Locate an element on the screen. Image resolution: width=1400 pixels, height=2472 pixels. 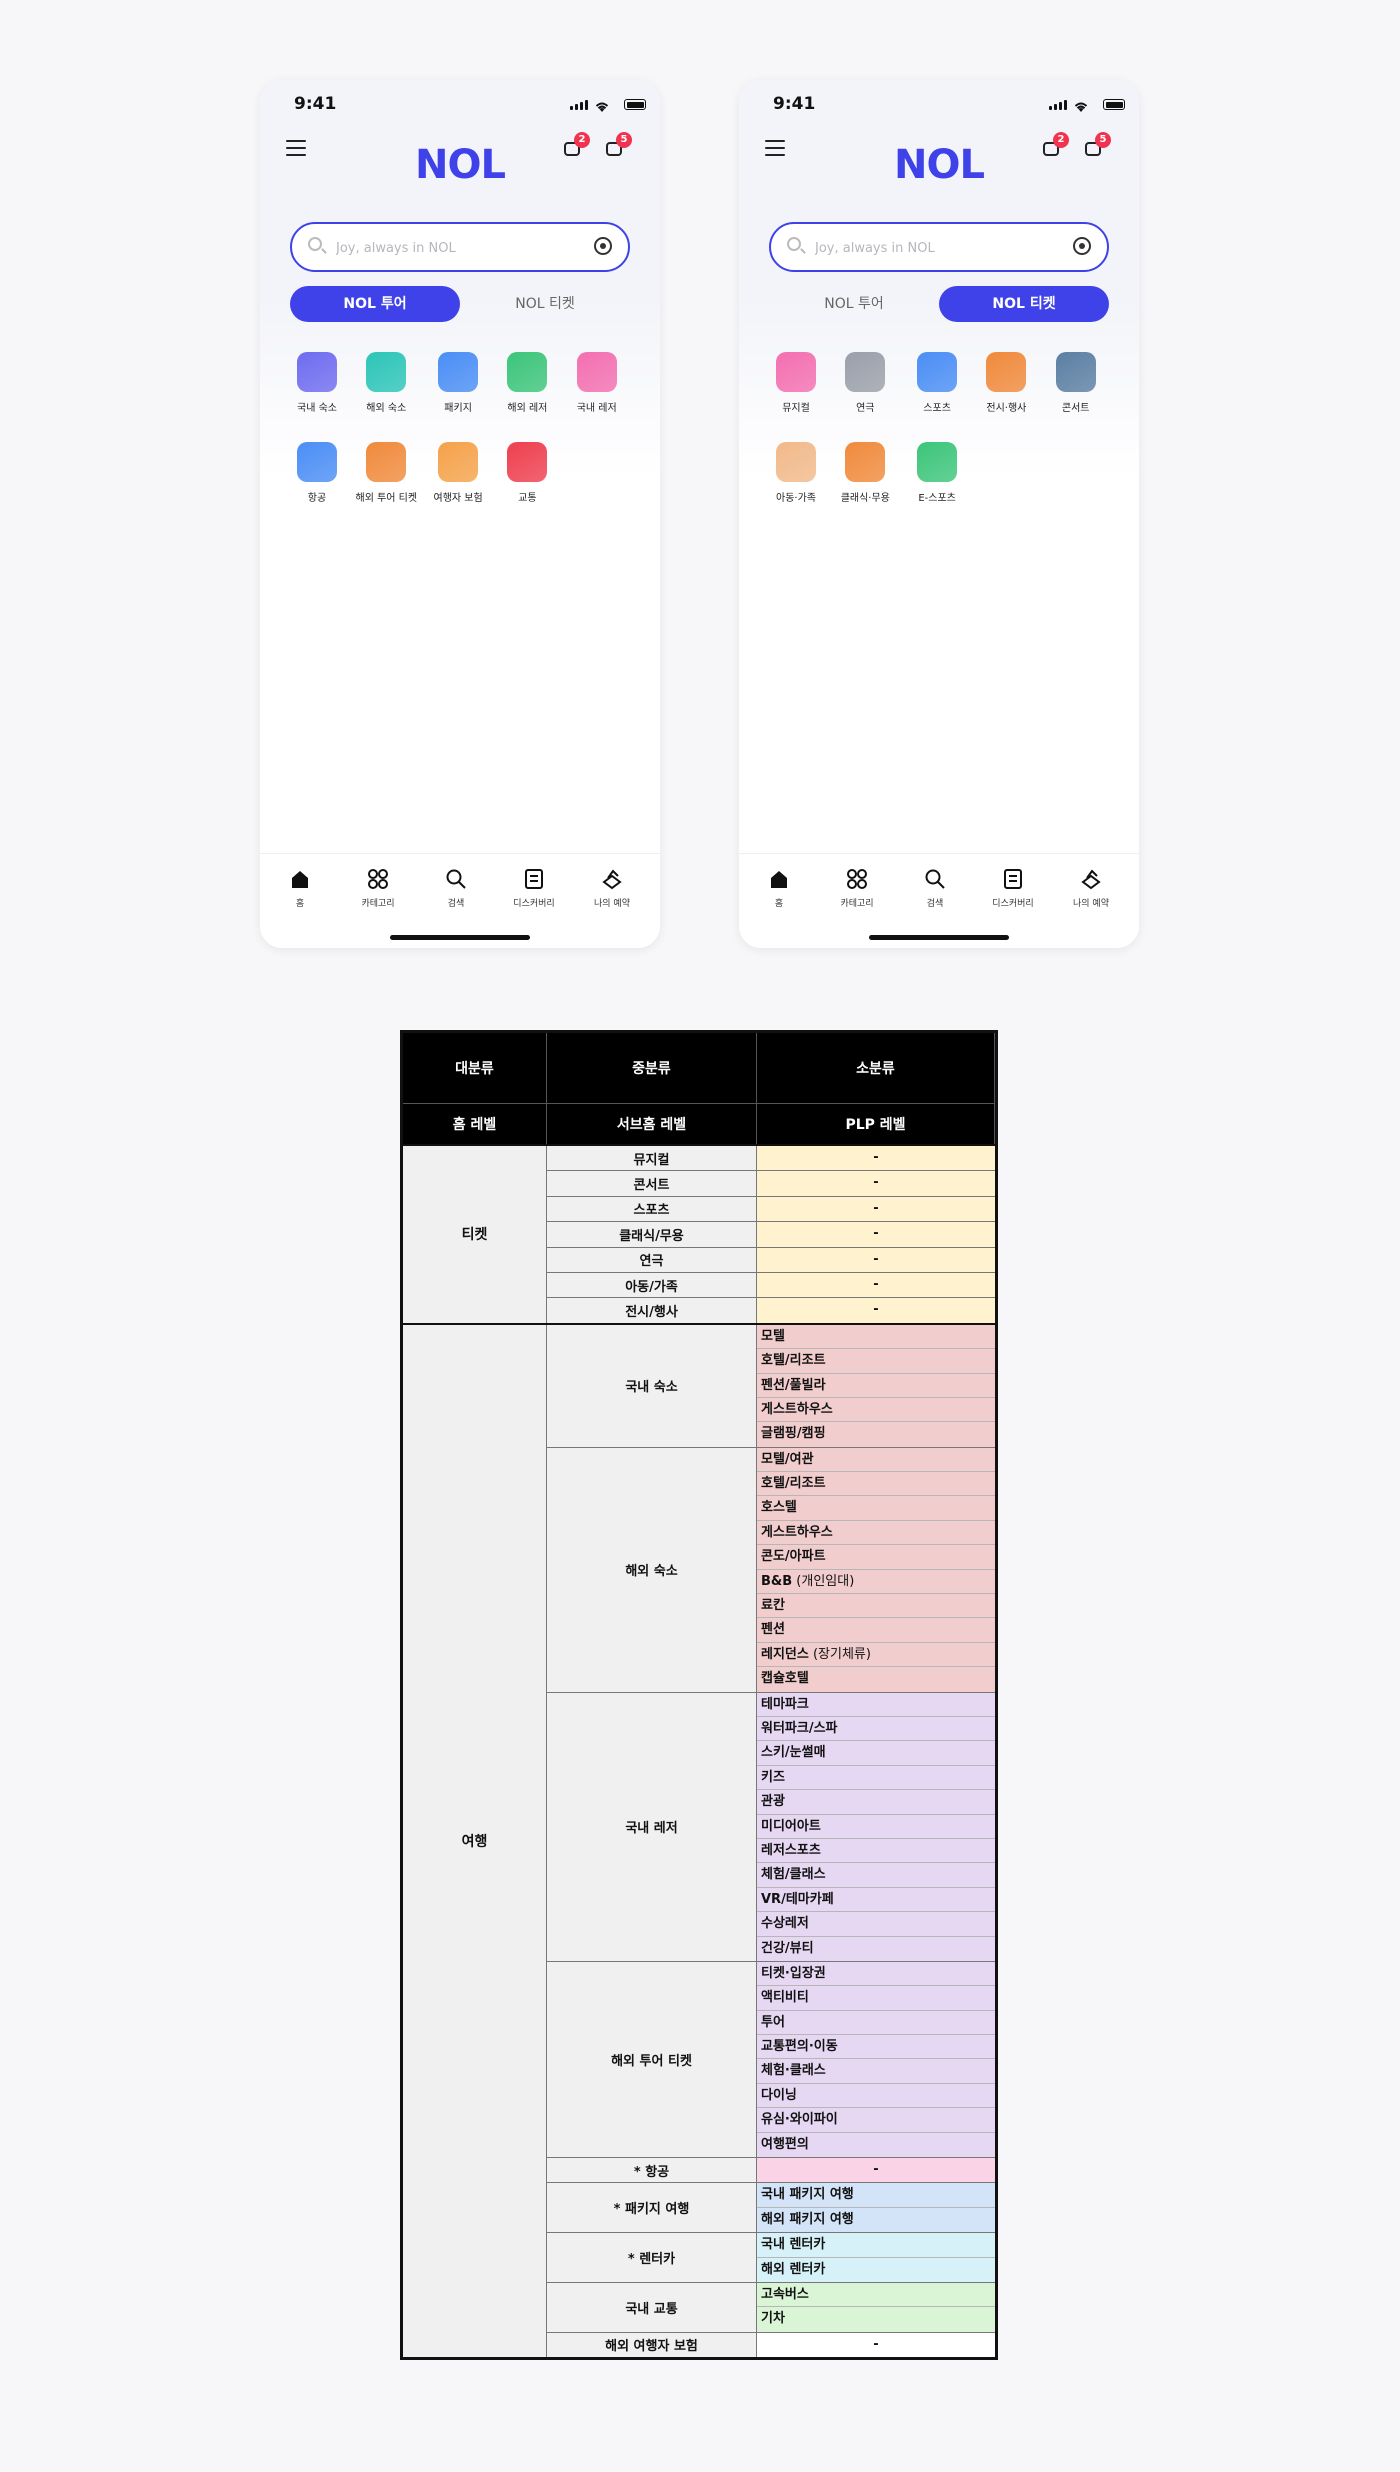
category-label: 스포츠 is located at coordinates (937, 408).